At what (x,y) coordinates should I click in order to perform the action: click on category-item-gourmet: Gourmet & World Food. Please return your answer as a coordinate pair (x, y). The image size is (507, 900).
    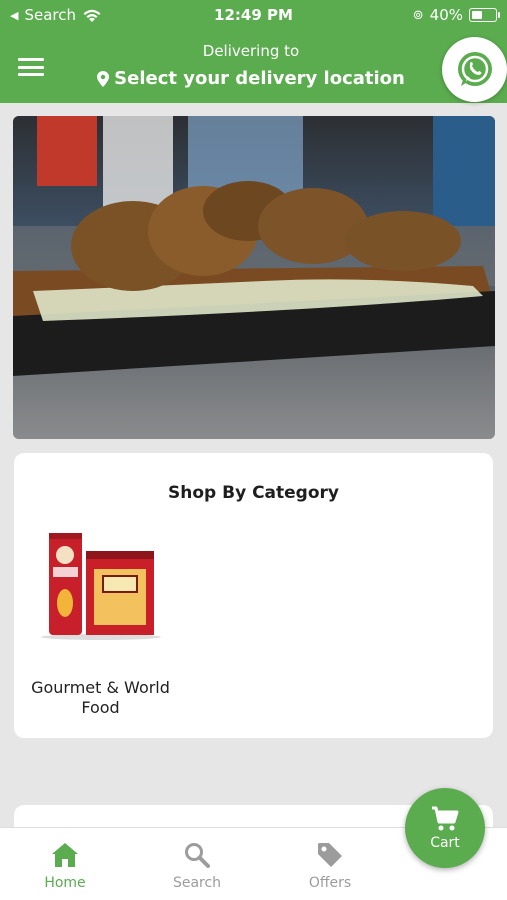
    Looking at the image, I should click on (100, 628).